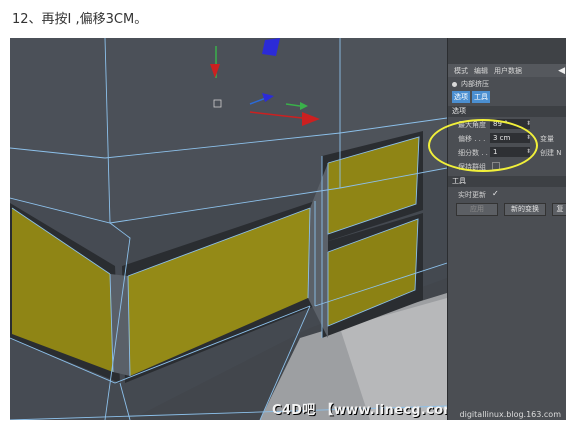  Describe the element at coordinates (507, 51) in the screenshot. I see `panel-top-bar` at that location.